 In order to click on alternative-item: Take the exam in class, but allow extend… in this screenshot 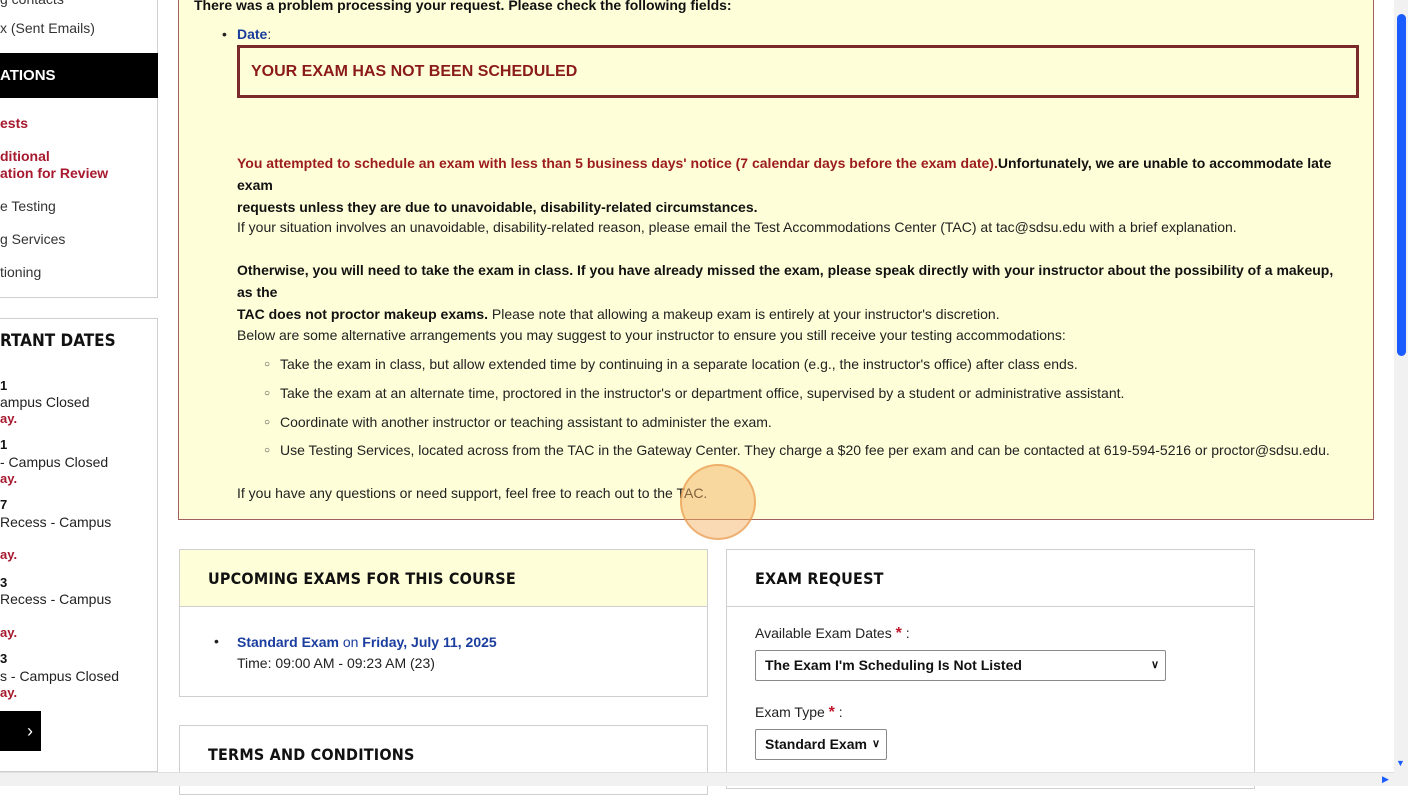, I will do `click(679, 364)`.